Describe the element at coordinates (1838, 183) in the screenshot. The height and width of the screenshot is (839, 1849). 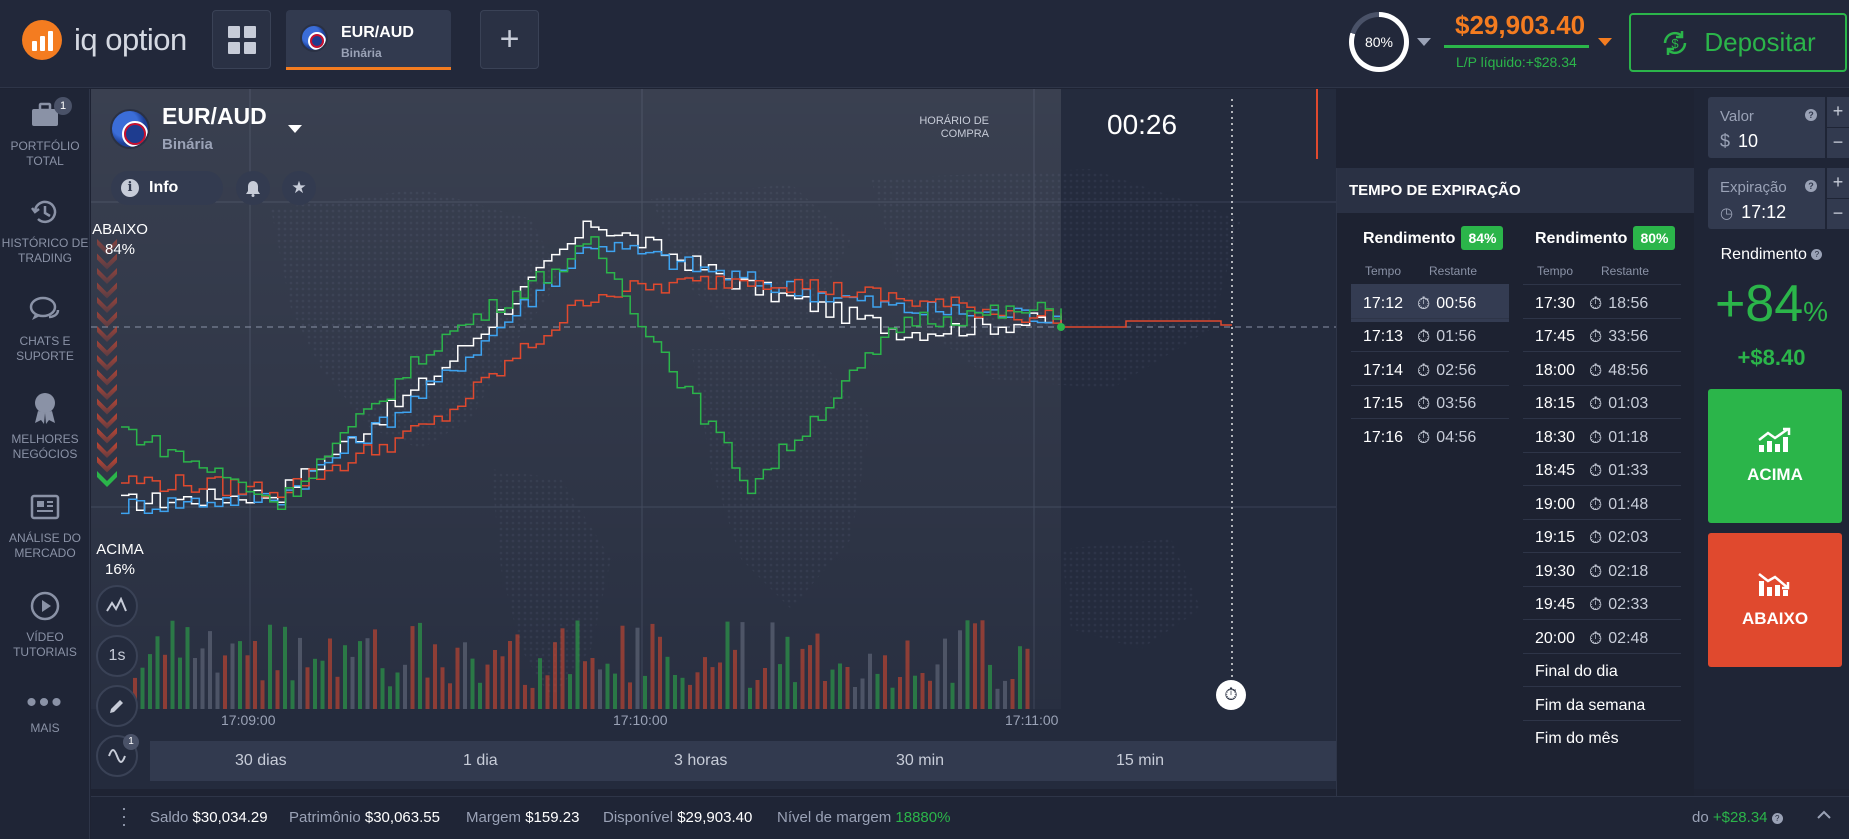
I see `expiry-plus-button: +` at that location.